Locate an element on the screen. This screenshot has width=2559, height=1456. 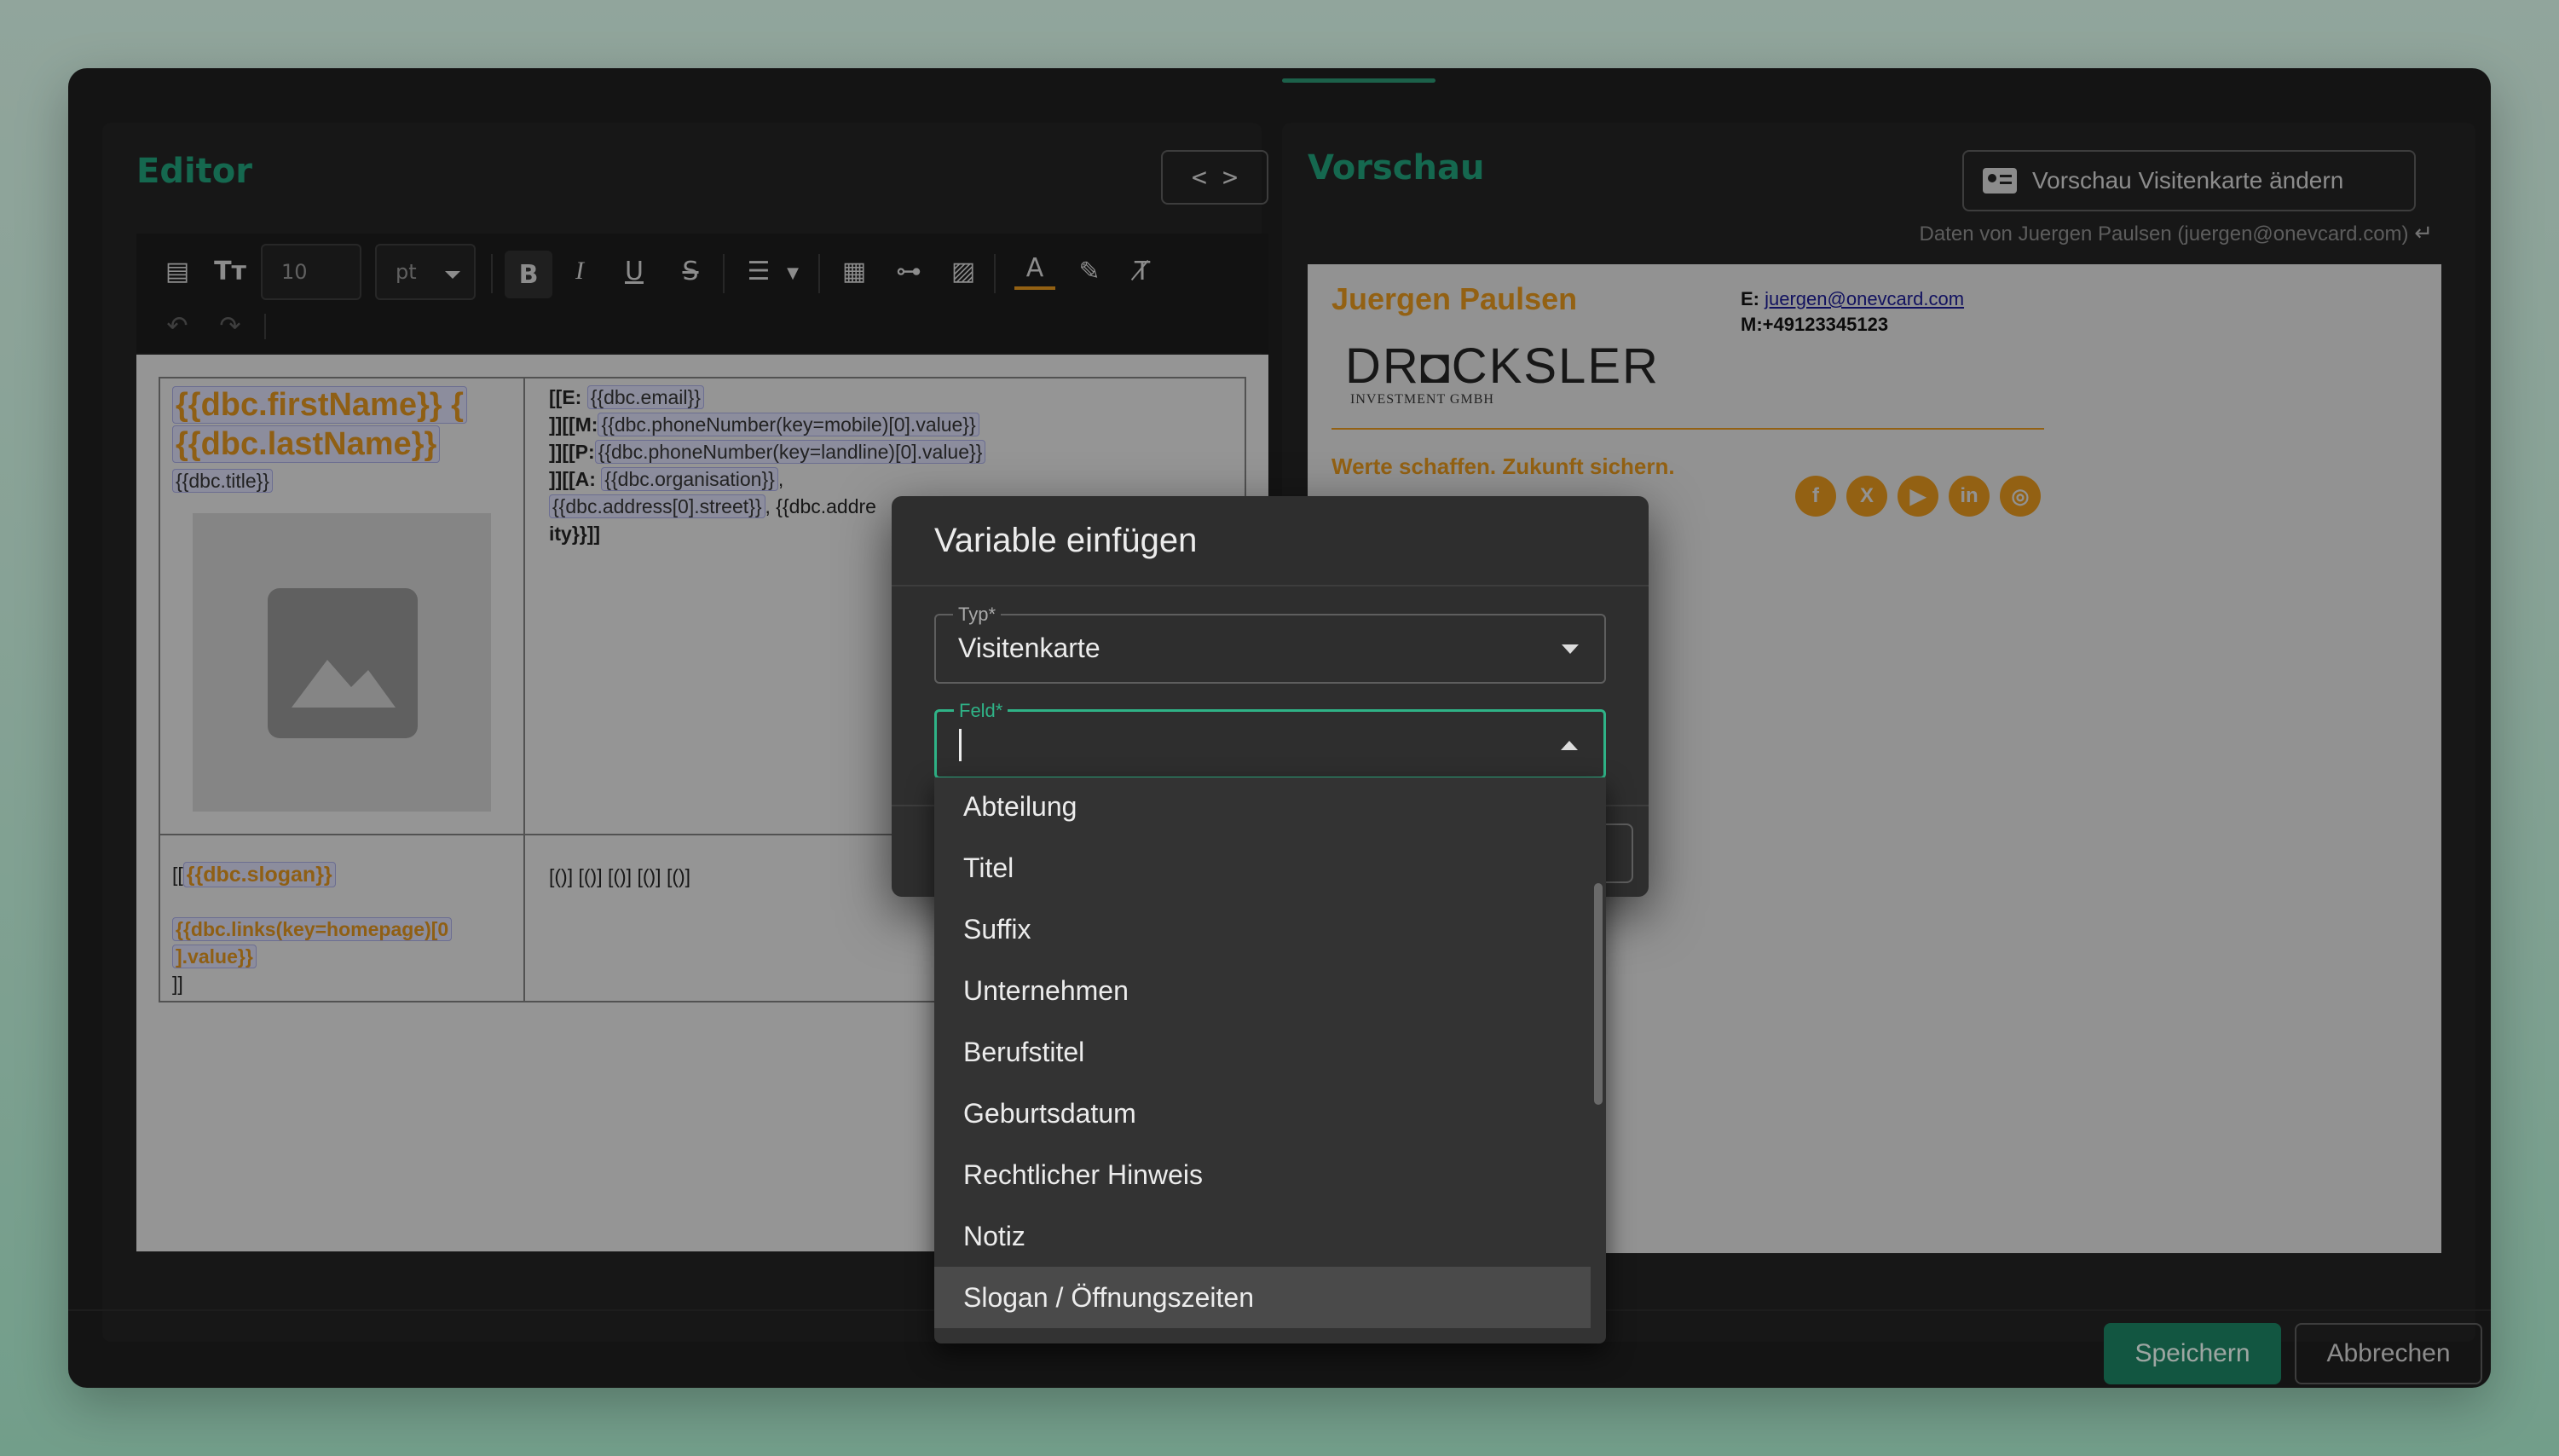
chevron-up-icon is located at coordinates (1569, 745).